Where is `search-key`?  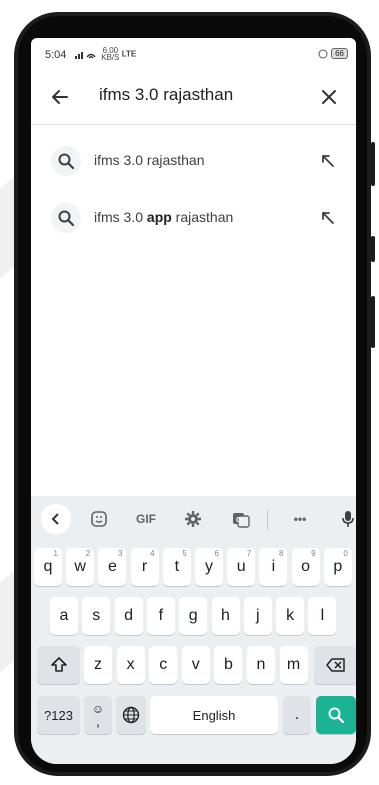
search-key is located at coordinates (336, 715).